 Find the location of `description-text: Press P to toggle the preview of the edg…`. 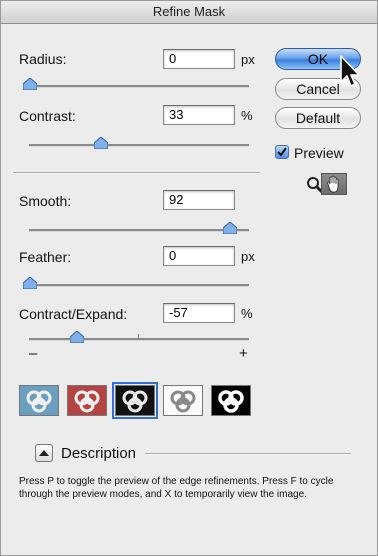

description-text: Press P to toggle the preview of the edg… is located at coordinates (176, 488).